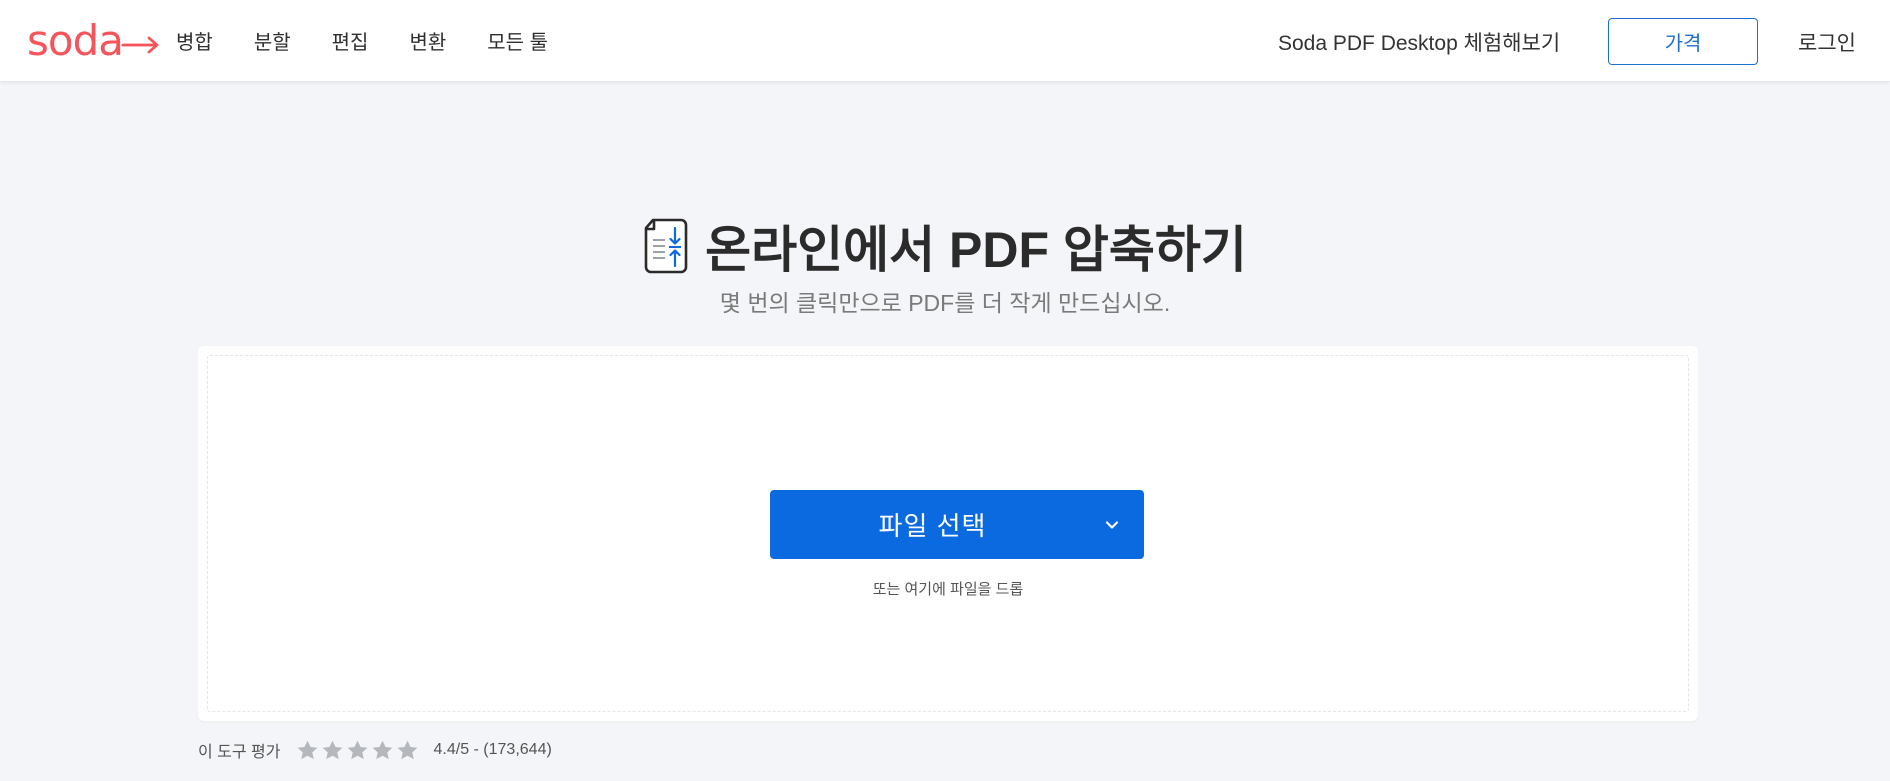  What do you see at coordinates (1683, 41) in the screenshot?
I see `pricing-button: 가격` at bounding box center [1683, 41].